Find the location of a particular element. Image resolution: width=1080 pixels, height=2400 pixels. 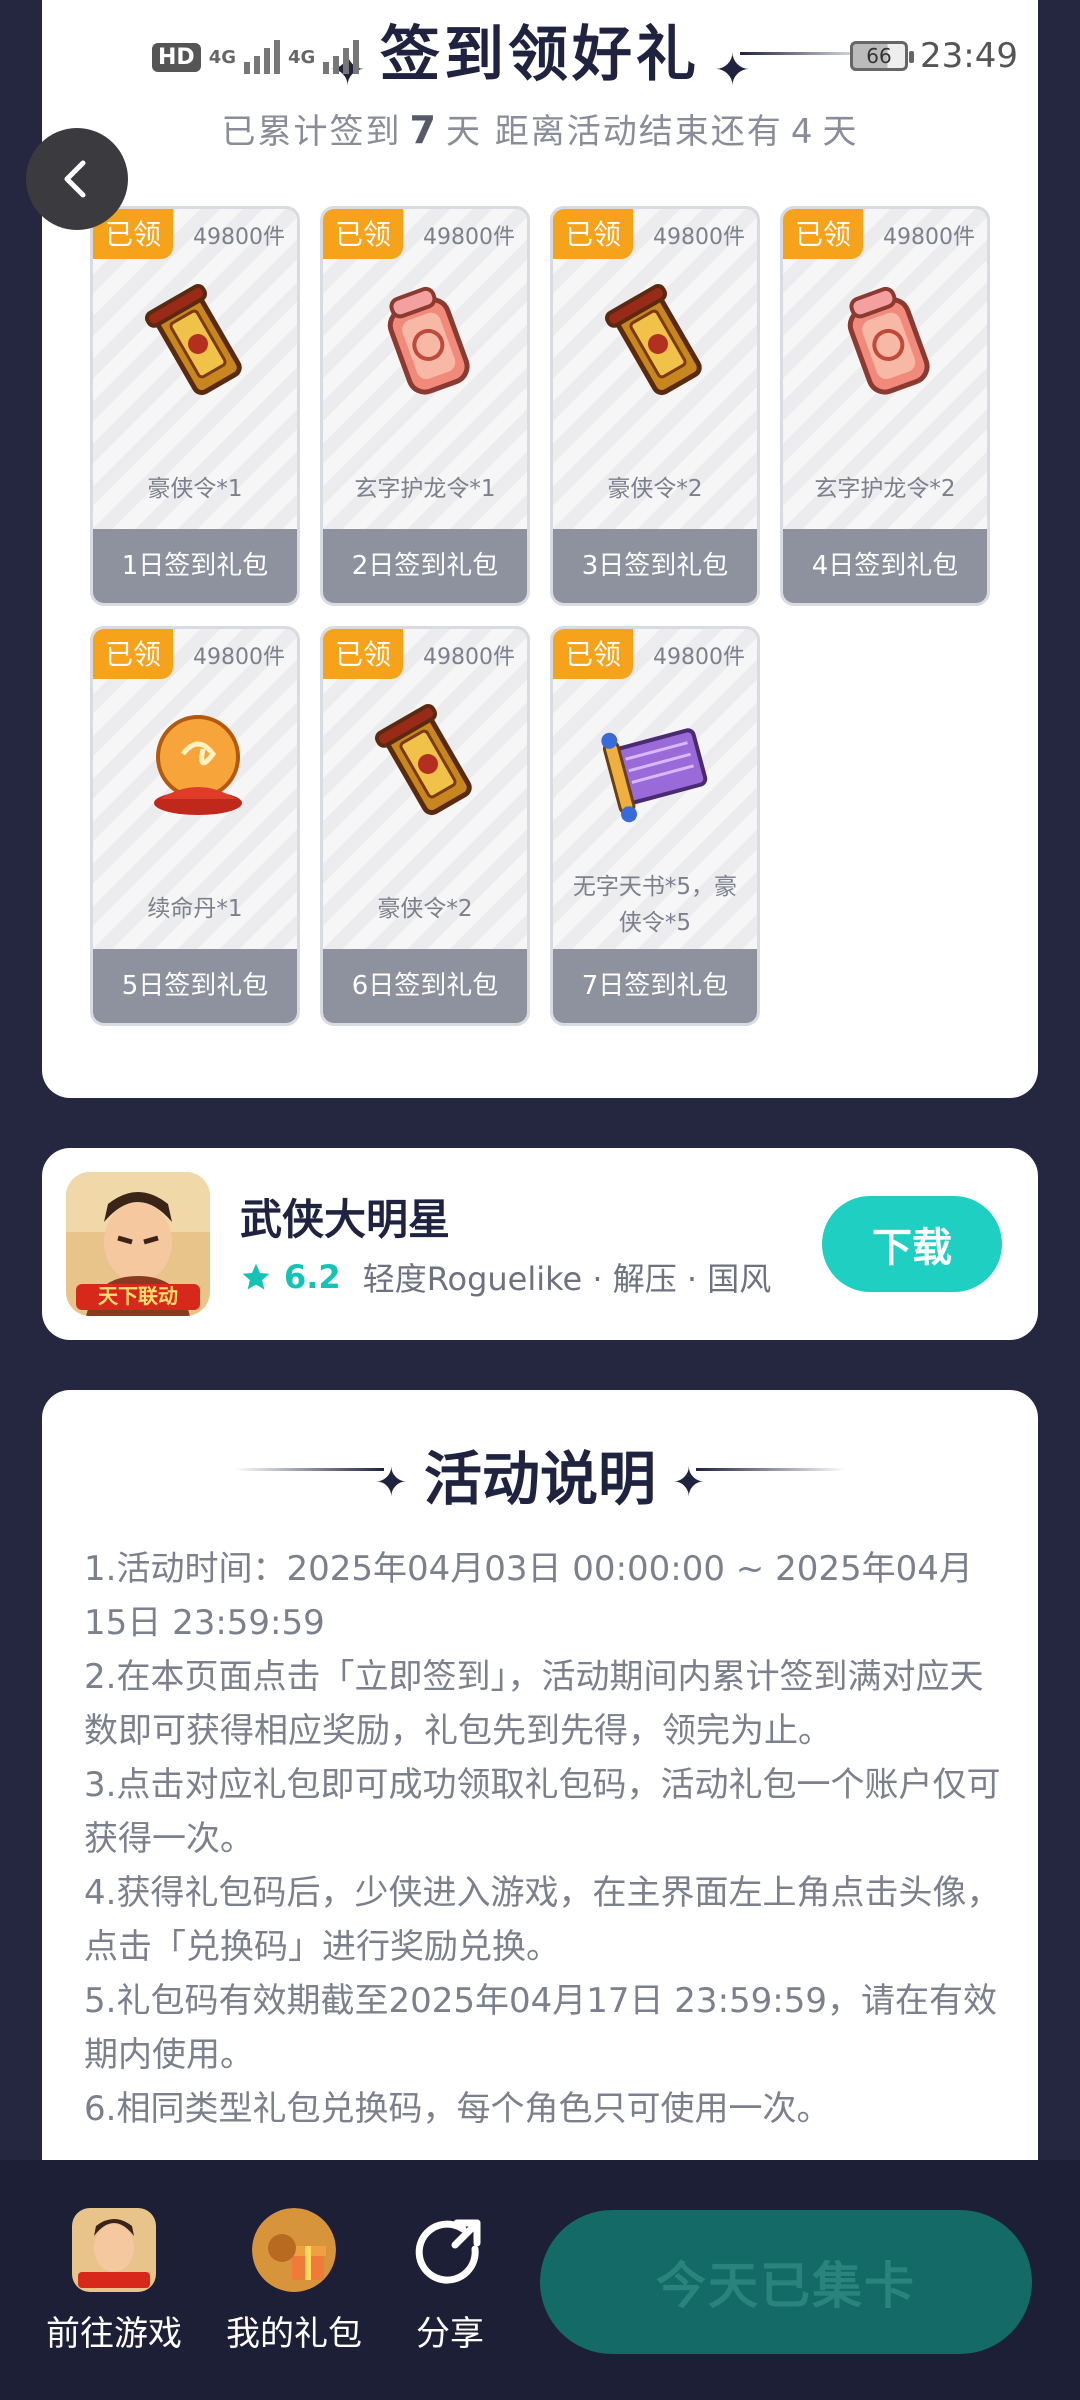

days-signed: 7 is located at coordinates (423, 130).